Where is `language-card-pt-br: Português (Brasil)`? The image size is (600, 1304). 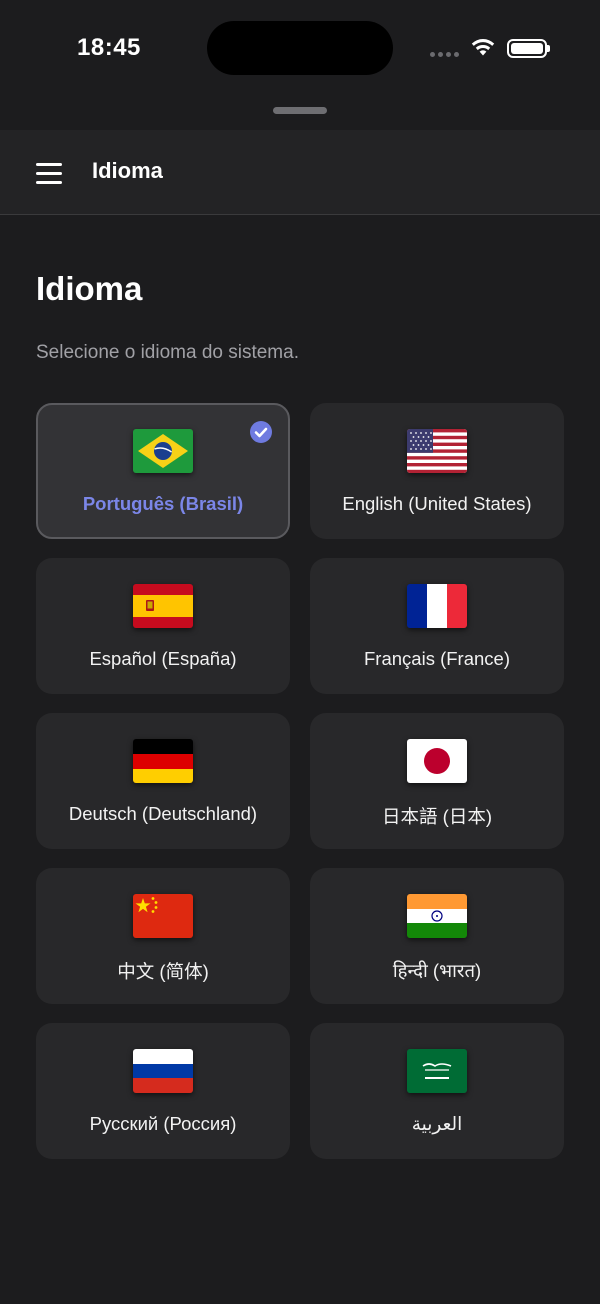 language-card-pt-br: Português (Brasil) is located at coordinates (163, 471).